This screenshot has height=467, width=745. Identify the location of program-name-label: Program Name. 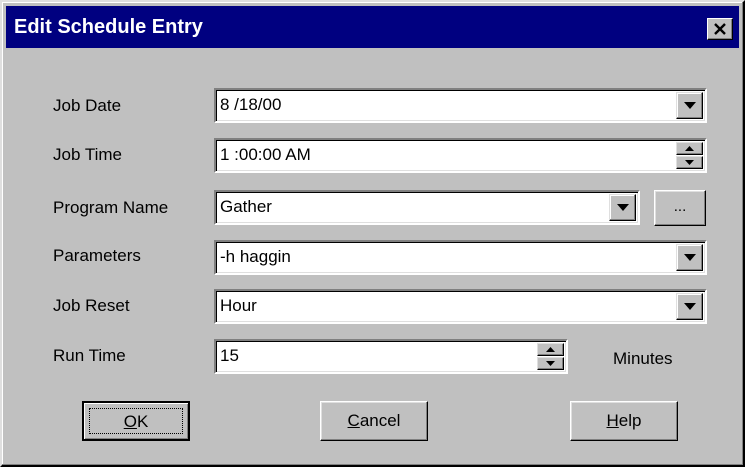
(111, 207).